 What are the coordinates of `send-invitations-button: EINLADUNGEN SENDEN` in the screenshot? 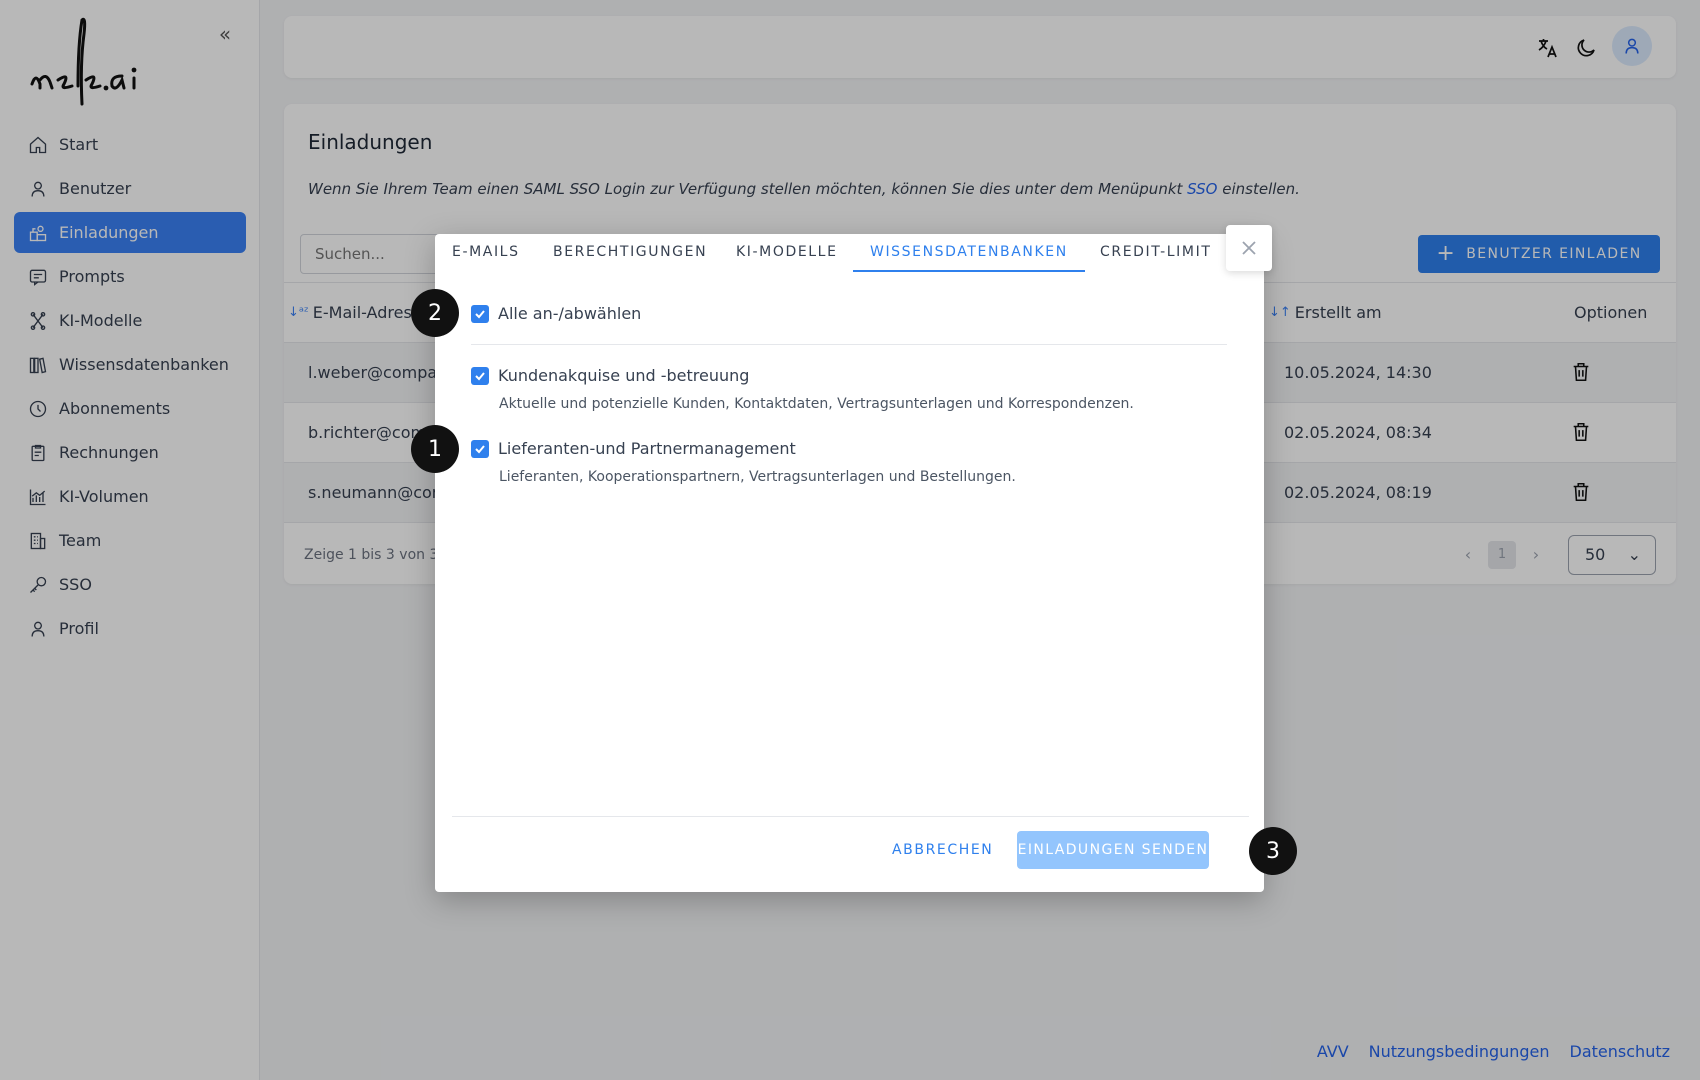 It's located at (1113, 850).